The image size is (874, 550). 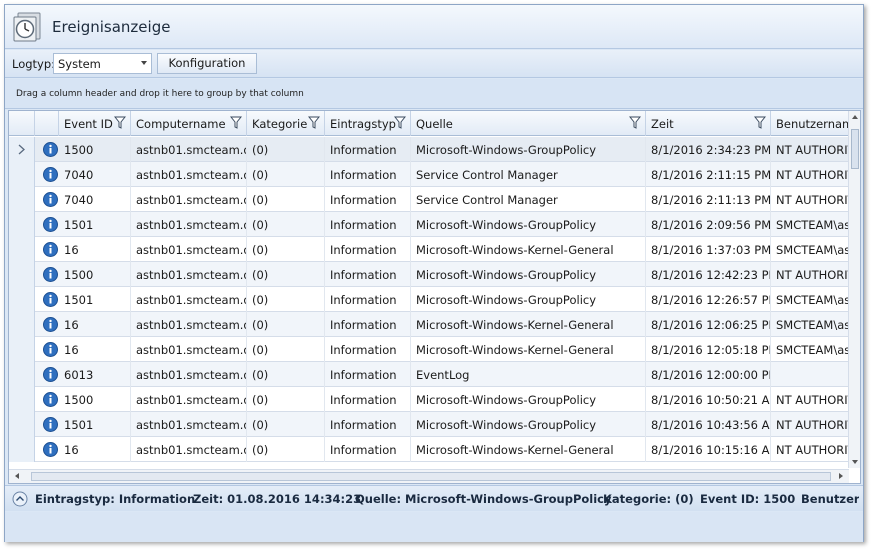 I want to click on horizontal-scrollbar, so click(x=429, y=476).